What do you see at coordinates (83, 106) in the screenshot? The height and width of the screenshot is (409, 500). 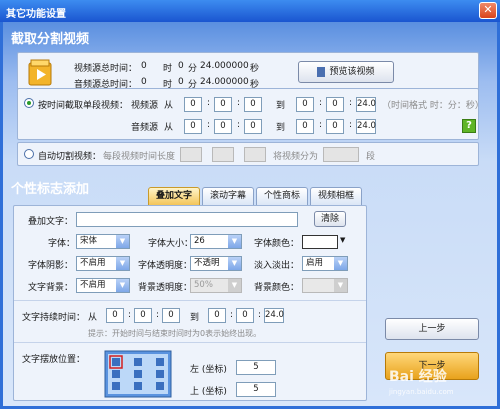 I see `mode-time-label: 按时间截取单段视频：` at bounding box center [83, 106].